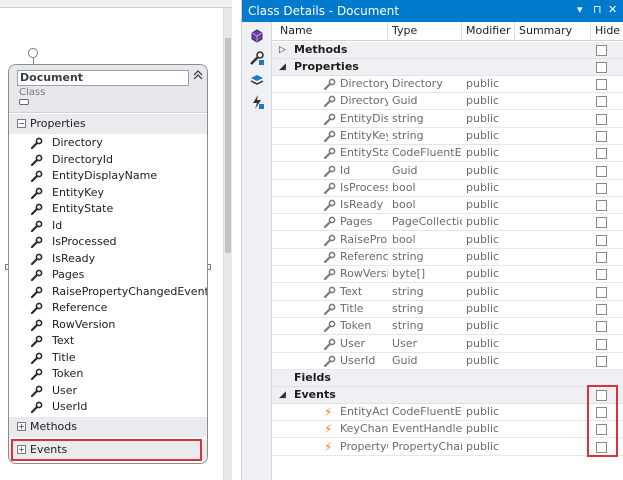 The height and width of the screenshot is (480, 623). Describe the element at coordinates (447, 67) in the screenshot. I see `group-properties: ◢ Properties` at that location.